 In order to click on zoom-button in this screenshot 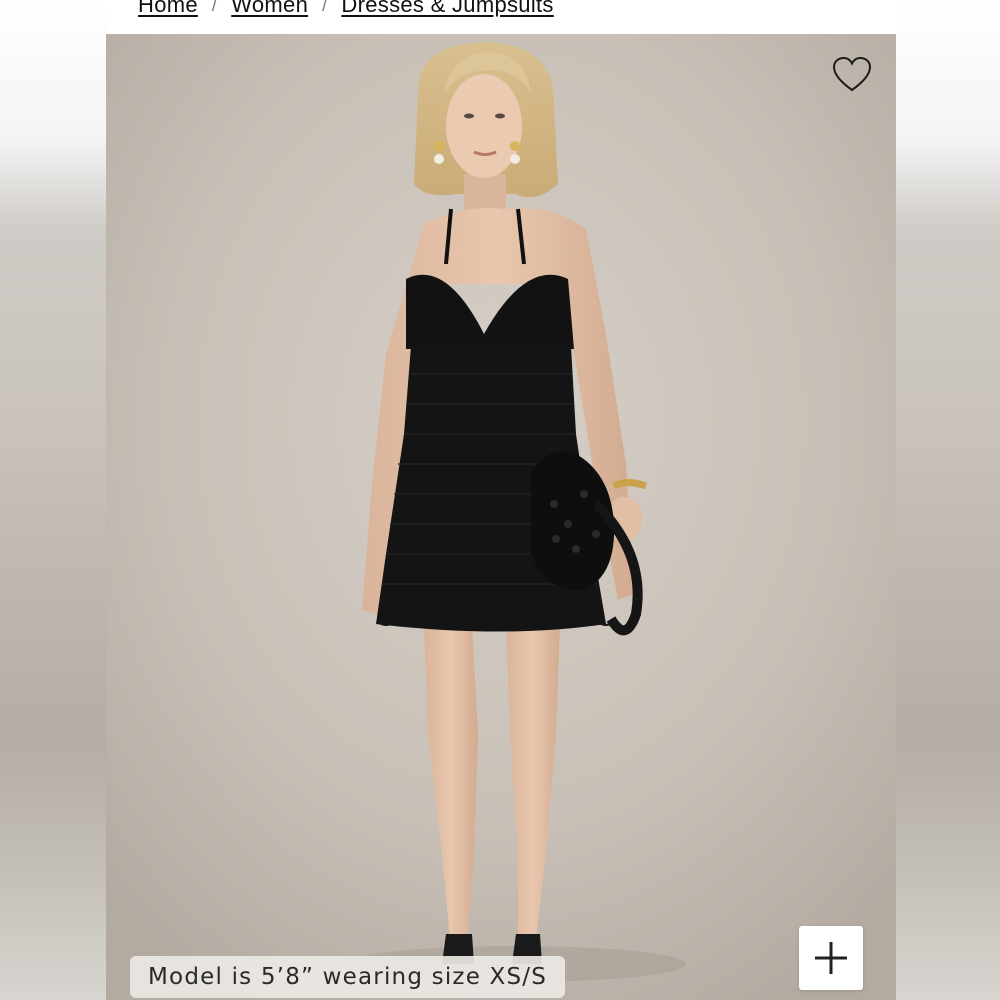, I will do `click(831, 958)`.